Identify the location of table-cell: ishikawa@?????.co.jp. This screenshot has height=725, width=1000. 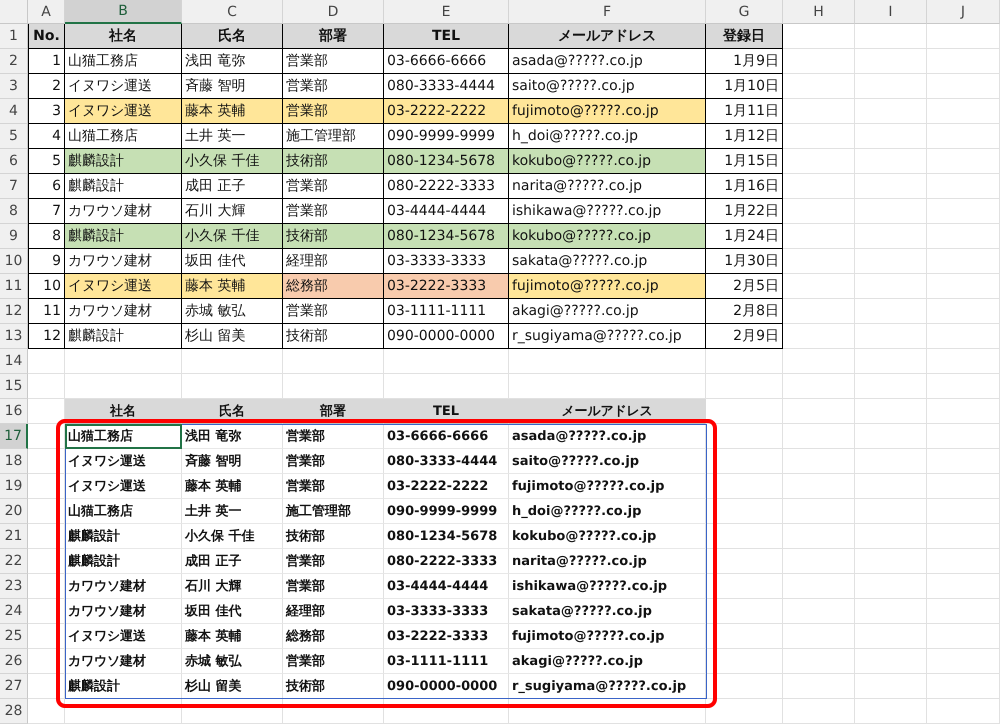
(607, 586).